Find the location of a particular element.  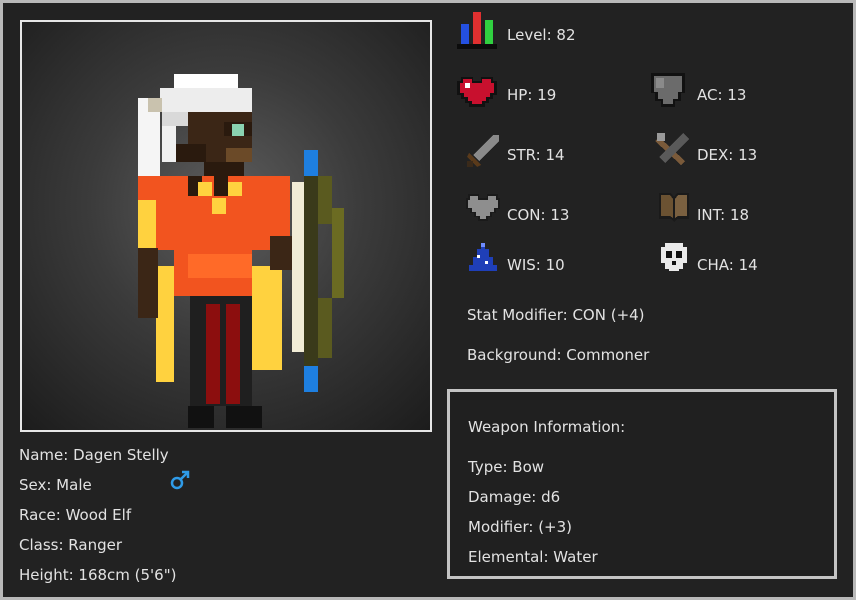

grey-heart-icon is located at coordinates (483, 207).